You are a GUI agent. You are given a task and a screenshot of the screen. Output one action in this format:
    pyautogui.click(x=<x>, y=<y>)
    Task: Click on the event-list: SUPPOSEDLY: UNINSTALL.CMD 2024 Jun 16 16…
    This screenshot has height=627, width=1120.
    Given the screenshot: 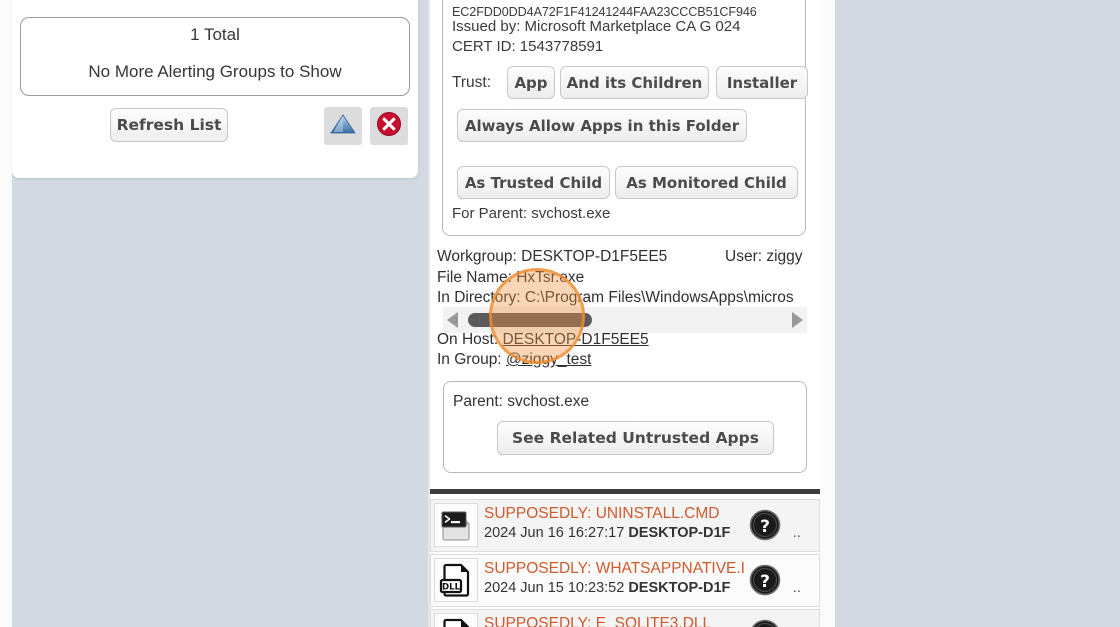 What is the action you would take?
    pyautogui.click(x=625, y=563)
    